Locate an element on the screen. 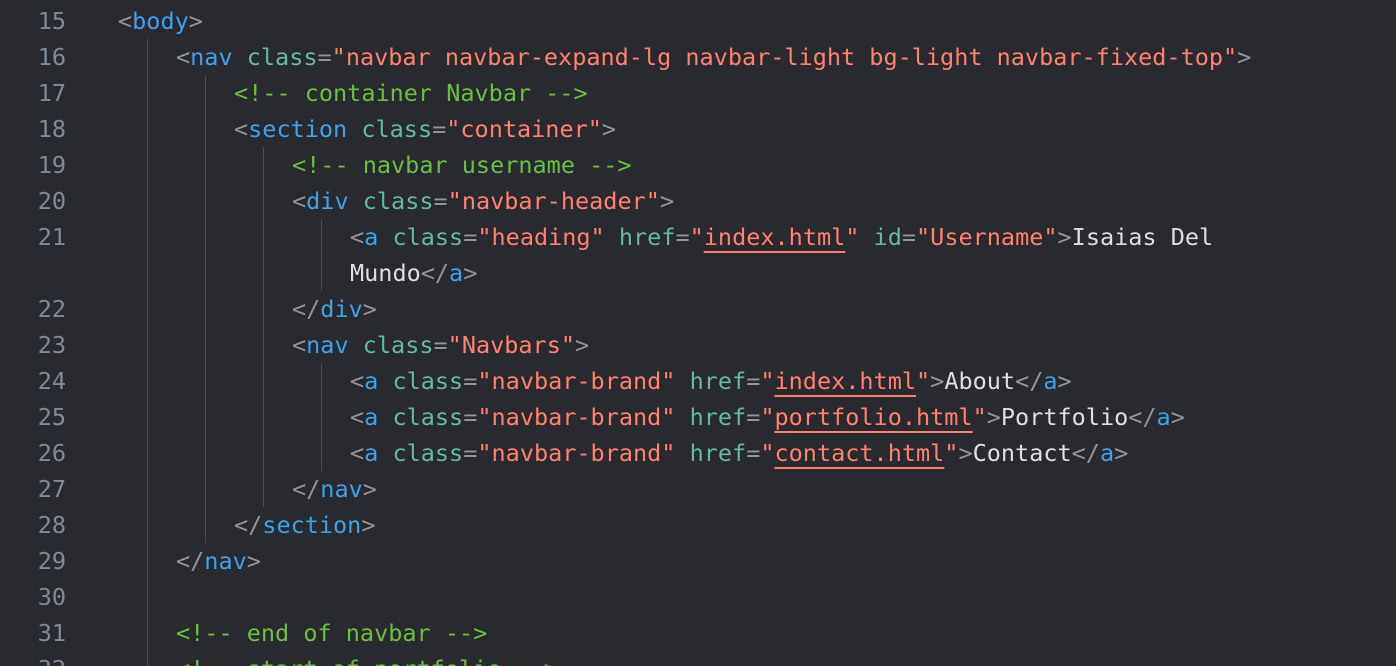  link-token: portfolio.html is located at coordinates (874, 417).